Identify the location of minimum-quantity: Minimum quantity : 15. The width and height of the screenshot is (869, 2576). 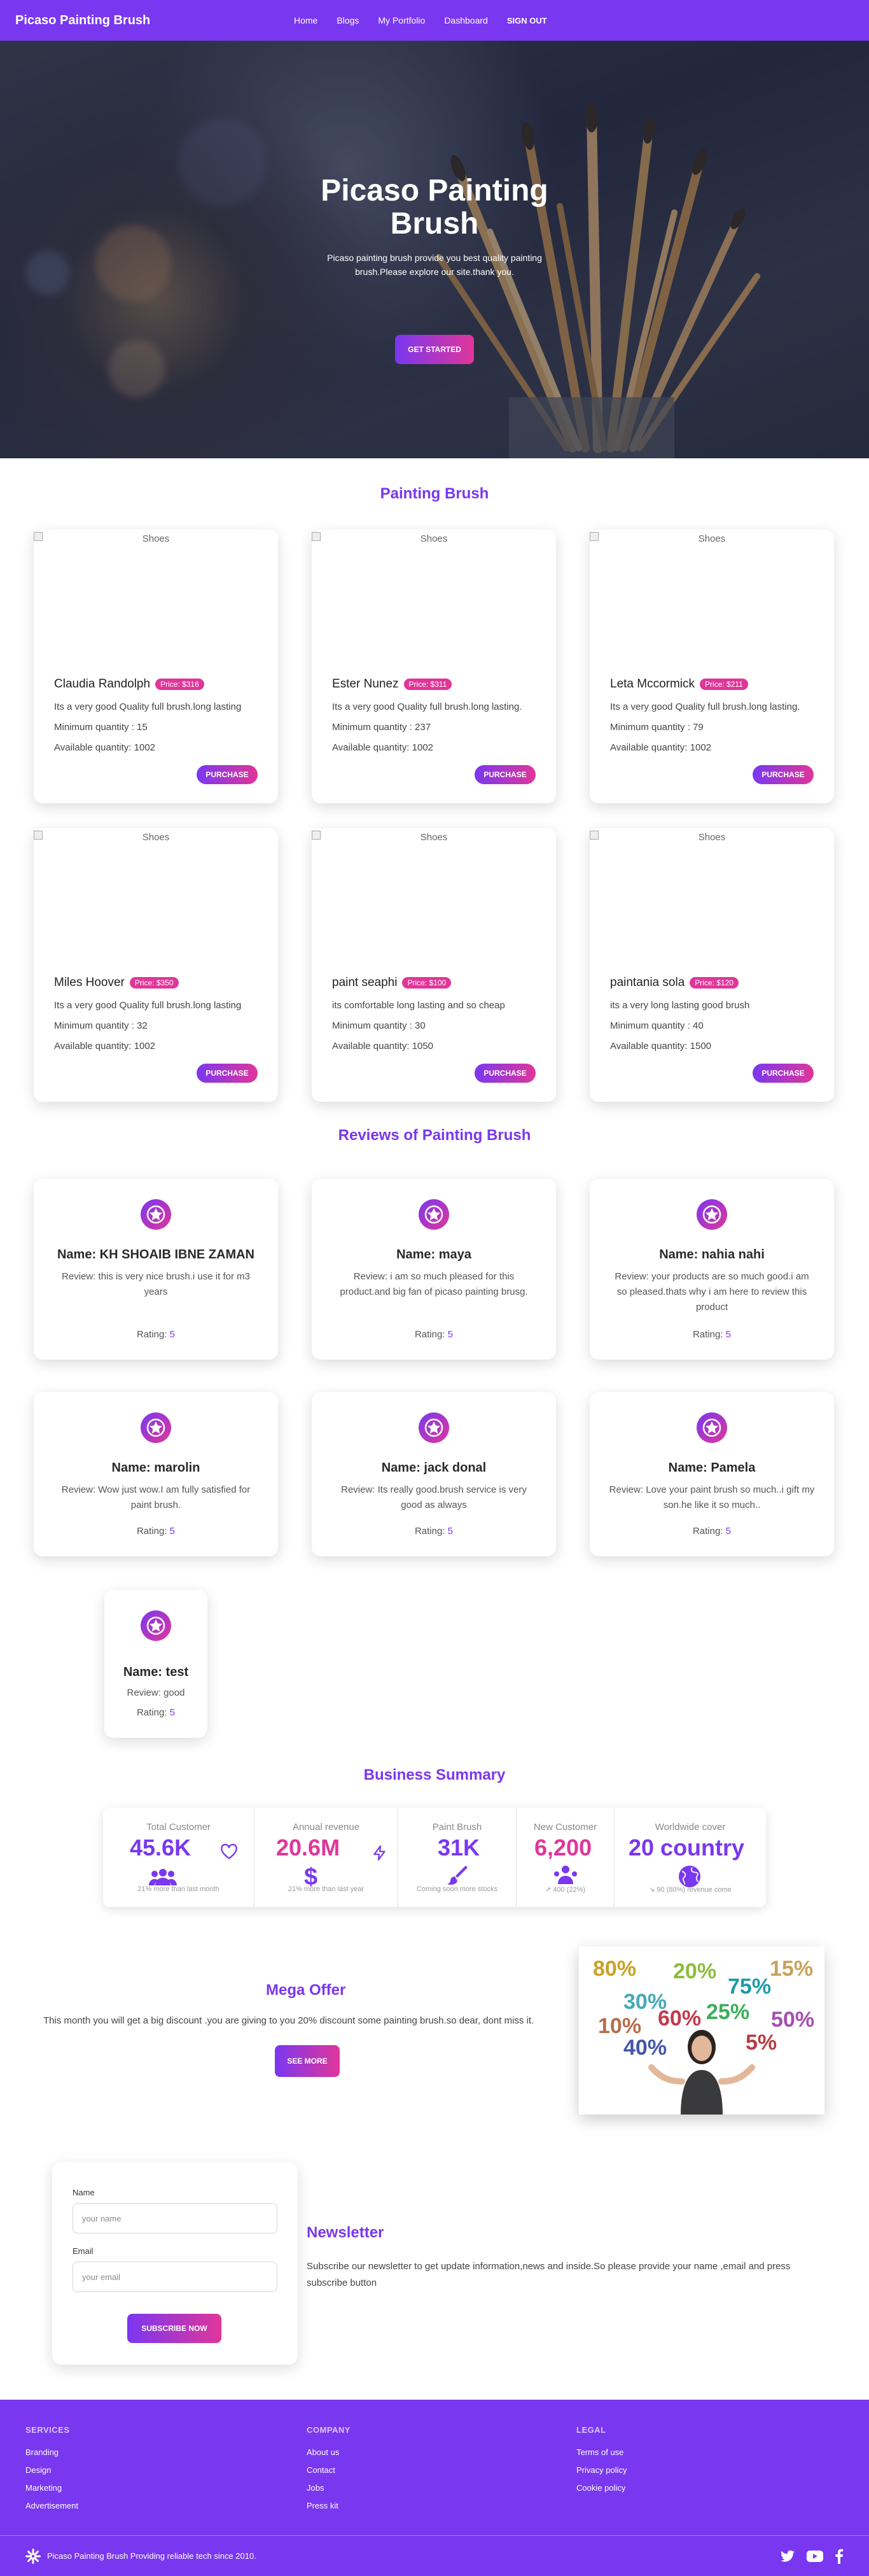
(101, 727).